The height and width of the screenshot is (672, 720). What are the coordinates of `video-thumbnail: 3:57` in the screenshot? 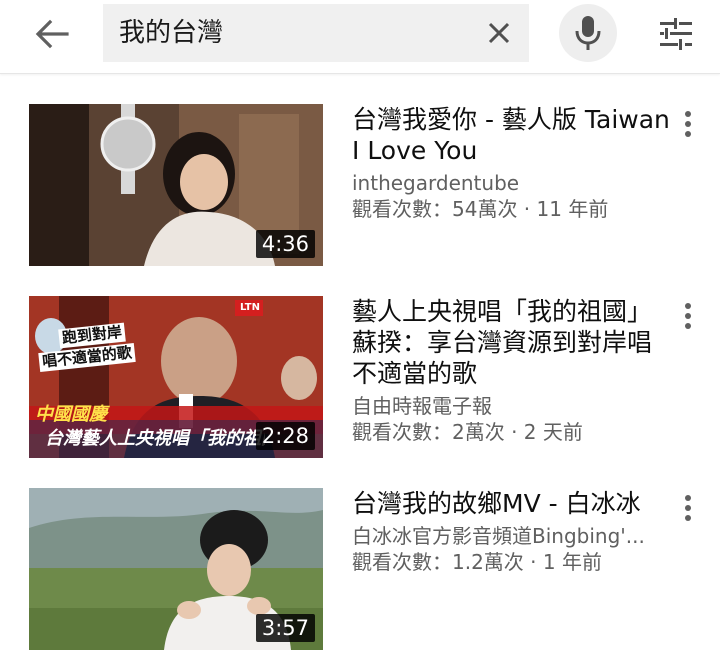 It's located at (176, 569).